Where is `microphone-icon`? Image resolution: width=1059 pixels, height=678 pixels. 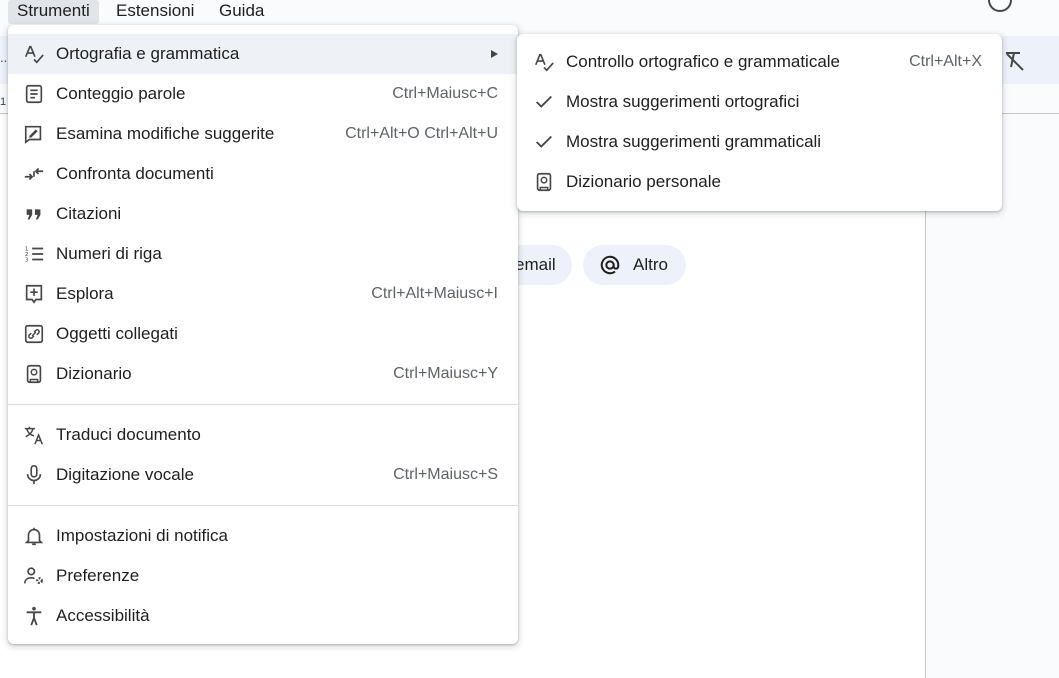 microphone-icon is located at coordinates (34, 475).